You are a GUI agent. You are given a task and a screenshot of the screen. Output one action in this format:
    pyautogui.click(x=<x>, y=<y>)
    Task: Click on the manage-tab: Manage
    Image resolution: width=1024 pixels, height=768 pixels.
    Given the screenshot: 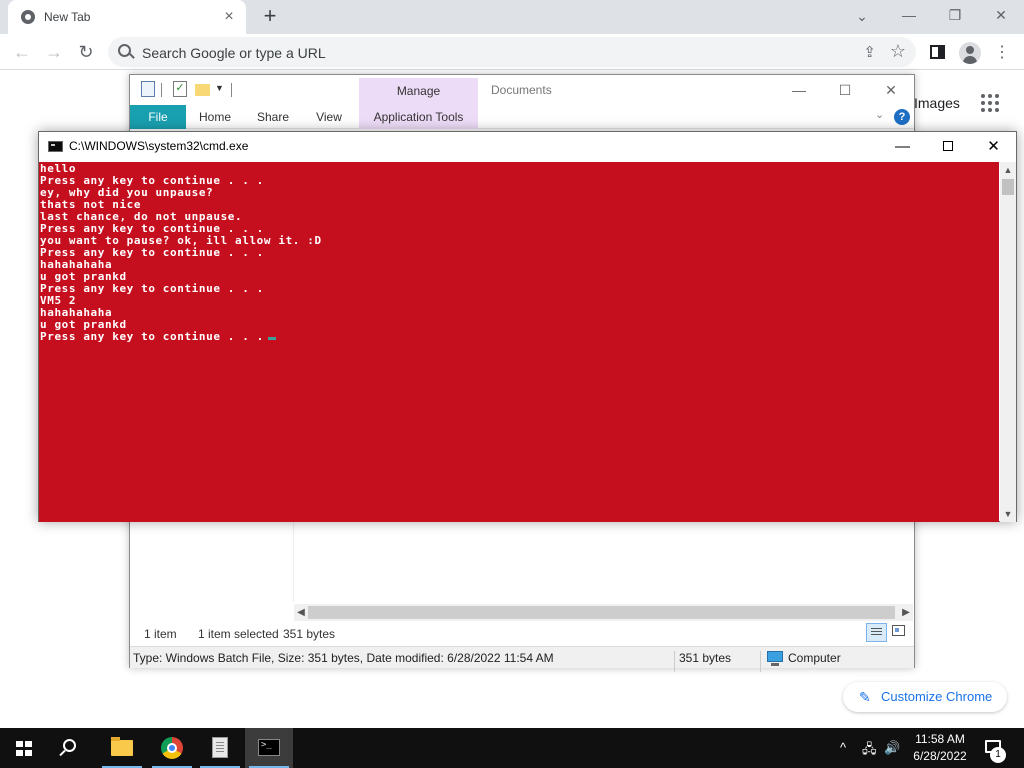 What is the action you would take?
    pyautogui.click(x=418, y=91)
    